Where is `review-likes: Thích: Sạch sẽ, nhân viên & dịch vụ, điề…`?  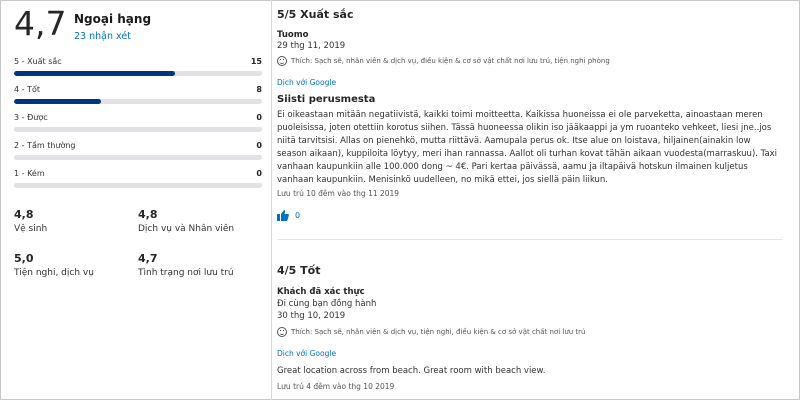 review-likes: Thích: Sạch sẽ, nhân viên & dịch vụ, điề… is located at coordinates (443, 61).